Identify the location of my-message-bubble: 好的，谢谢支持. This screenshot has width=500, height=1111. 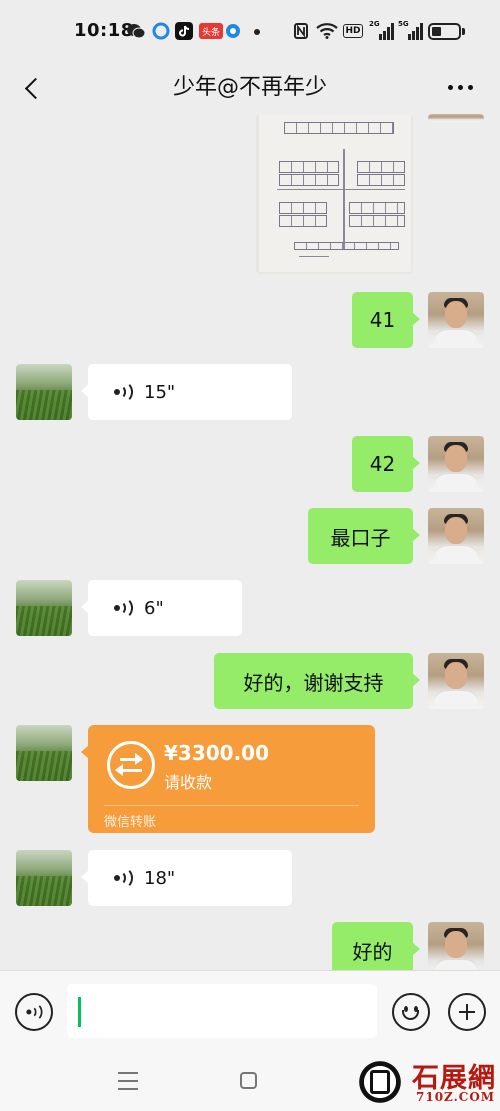
(317, 681).